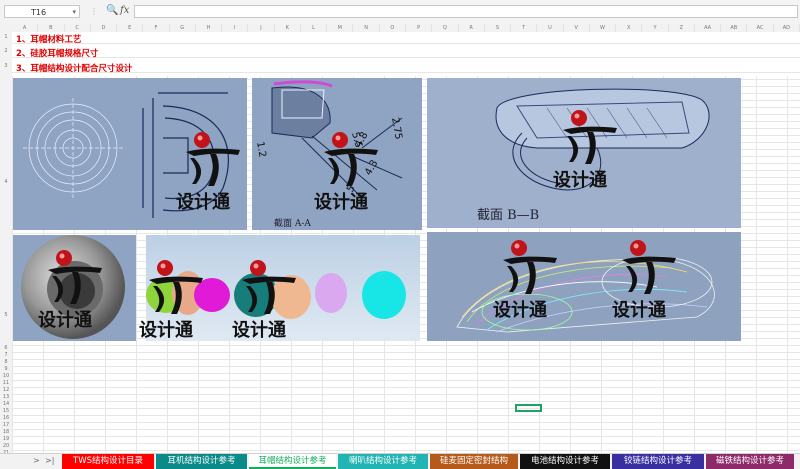 Image resolution: width=800 pixels, height=469 pixels. I want to click on note-3: 3、耳帽结构设计配合尺寸设计, so click(74, 69).